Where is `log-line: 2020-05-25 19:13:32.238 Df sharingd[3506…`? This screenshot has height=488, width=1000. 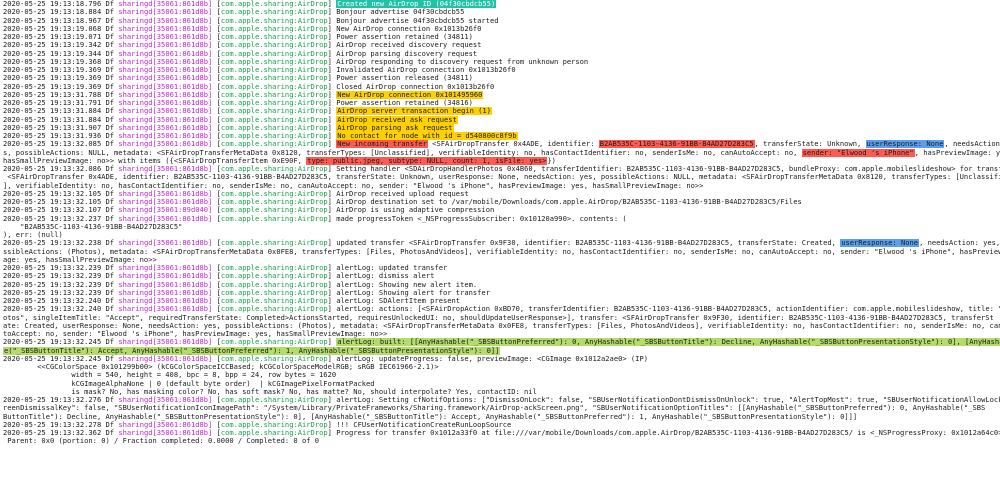 log-line: 2020-05-25 19:13:32.238 Df sharingd[3506… is located at coordinates (501, 243).